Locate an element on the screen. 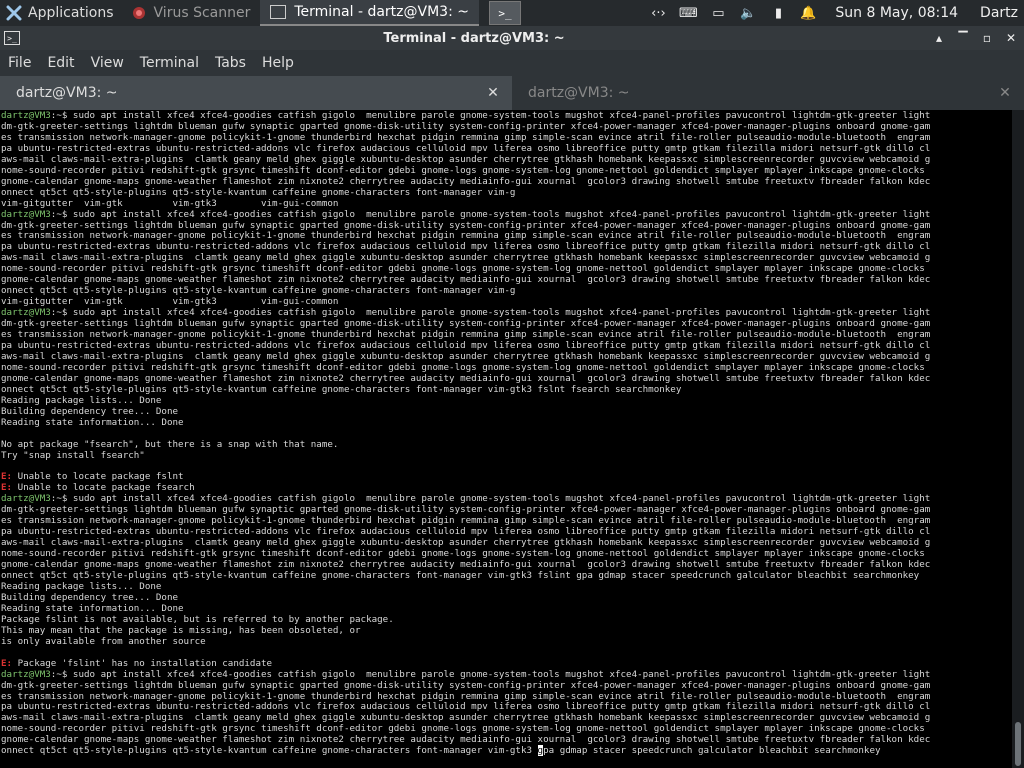 Image resolution: width=1024 pixels, height=768 pixels. task-virus-scanner: Virus Scanner is located at coordinates (191, 13).